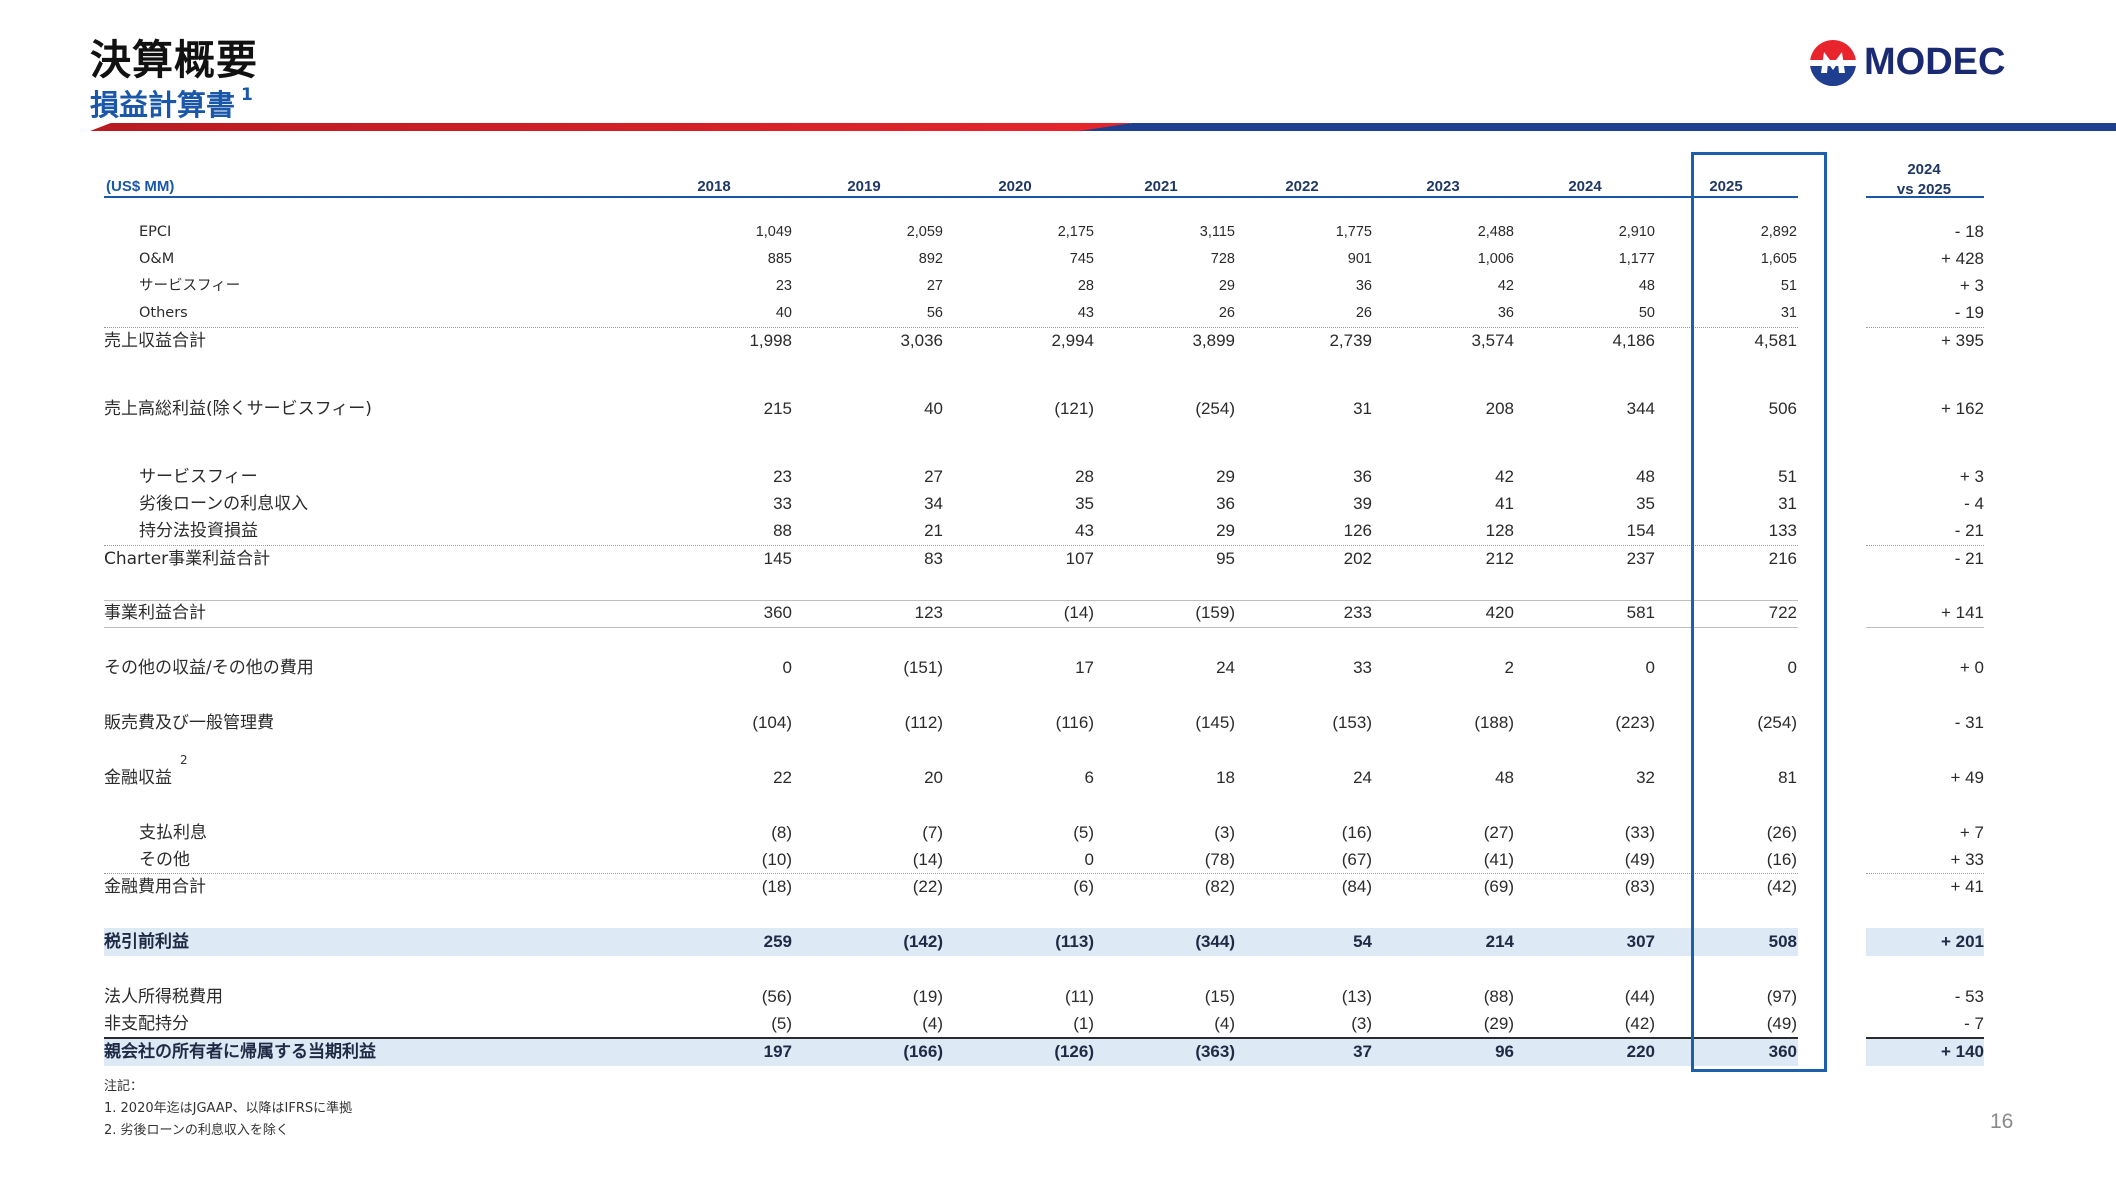 This screenshot has height=1190, width=2116. What do you see at coordinates (934, 286) in the screenshot?
I see `cell-2019: 27` at bounding box center [934, 286].